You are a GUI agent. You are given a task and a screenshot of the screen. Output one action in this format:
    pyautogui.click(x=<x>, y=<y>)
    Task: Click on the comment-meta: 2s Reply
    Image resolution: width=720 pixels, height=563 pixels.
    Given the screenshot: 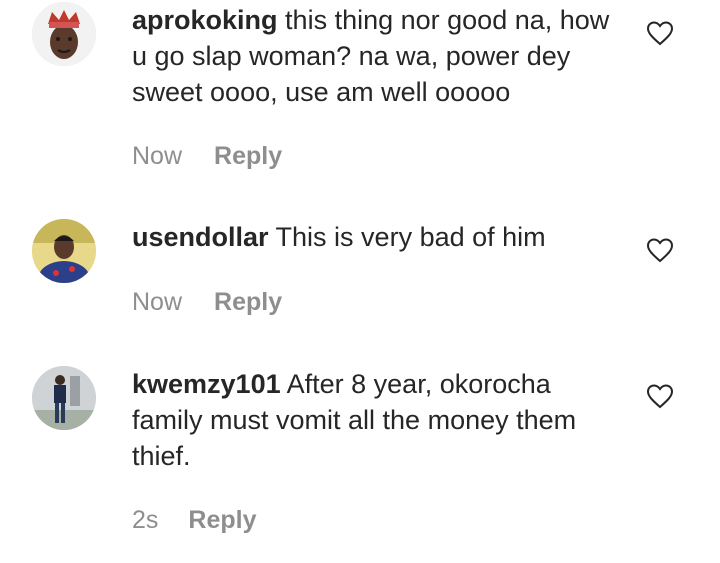 What is the action you would take?
    pyautogui.click(x=194, y=520)
    